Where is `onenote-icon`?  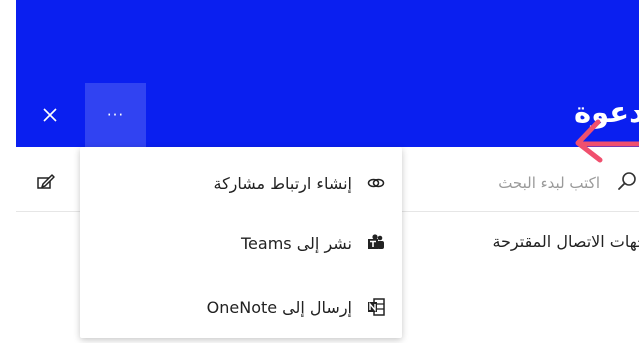
onenote-icon is located at coordinates (376, 307).